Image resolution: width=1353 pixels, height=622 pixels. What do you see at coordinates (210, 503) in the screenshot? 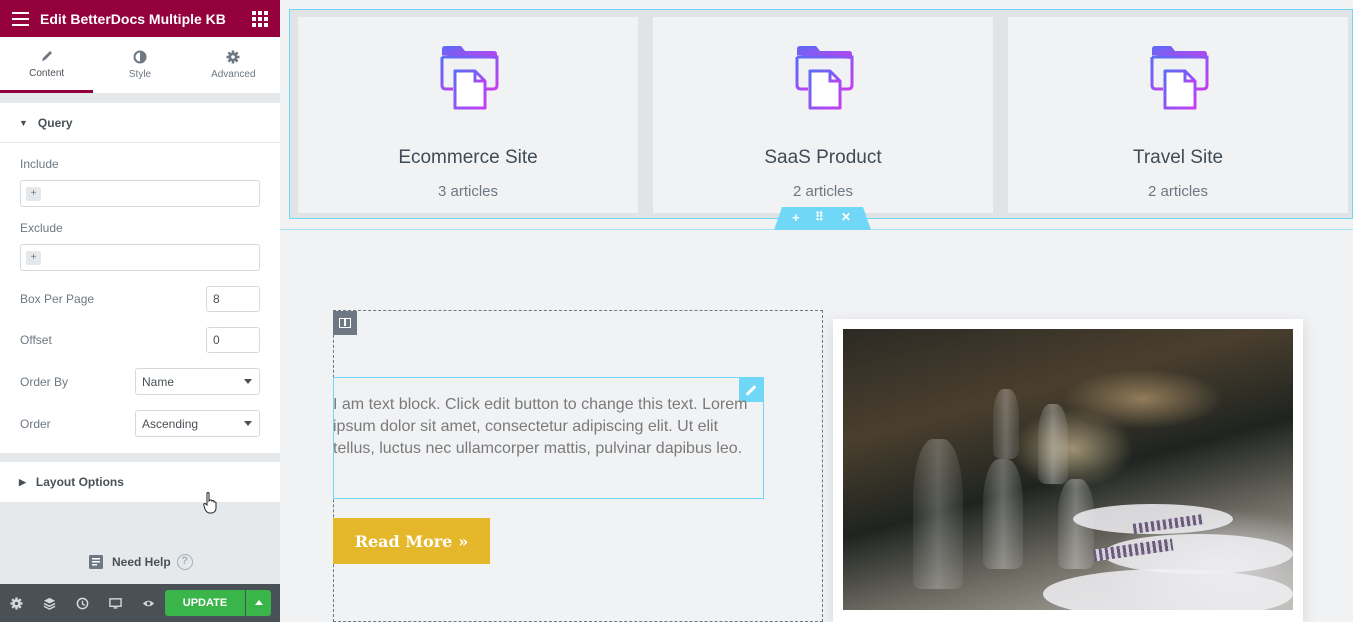
I see `hand-cursor-icon` at bounding box center [210, 503].